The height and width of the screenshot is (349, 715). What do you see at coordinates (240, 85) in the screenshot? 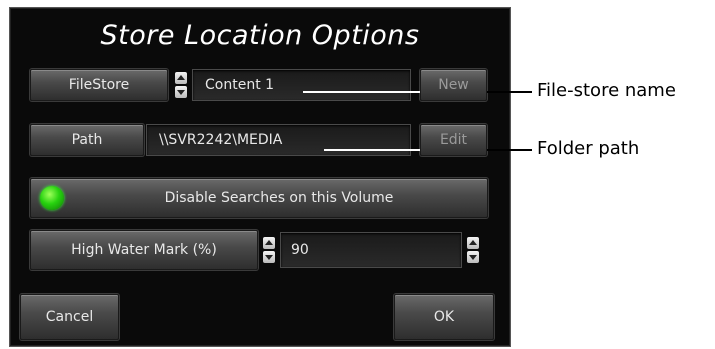
I see `filestore-name-value: Content 1` at bounding box center [240, 85].